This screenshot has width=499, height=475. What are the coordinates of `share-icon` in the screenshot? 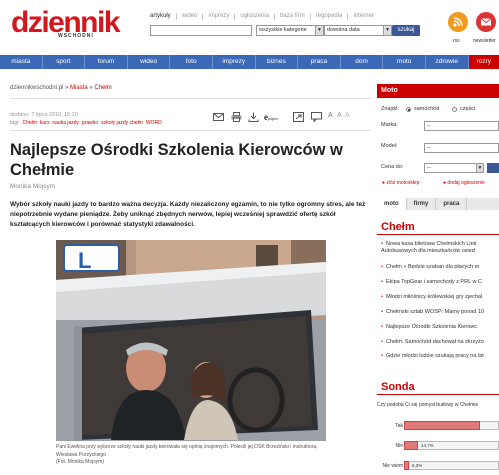 It's located at (298, 117).